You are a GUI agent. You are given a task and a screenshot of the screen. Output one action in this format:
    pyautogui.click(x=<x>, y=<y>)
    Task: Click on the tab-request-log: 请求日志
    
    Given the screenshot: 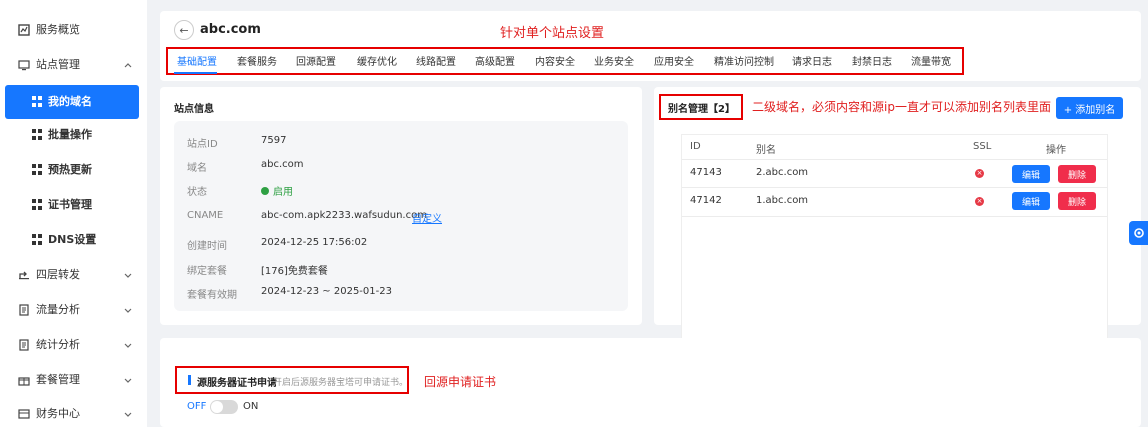 What is the action you would take?
    pyautogui.click(x=812, y=60)
    